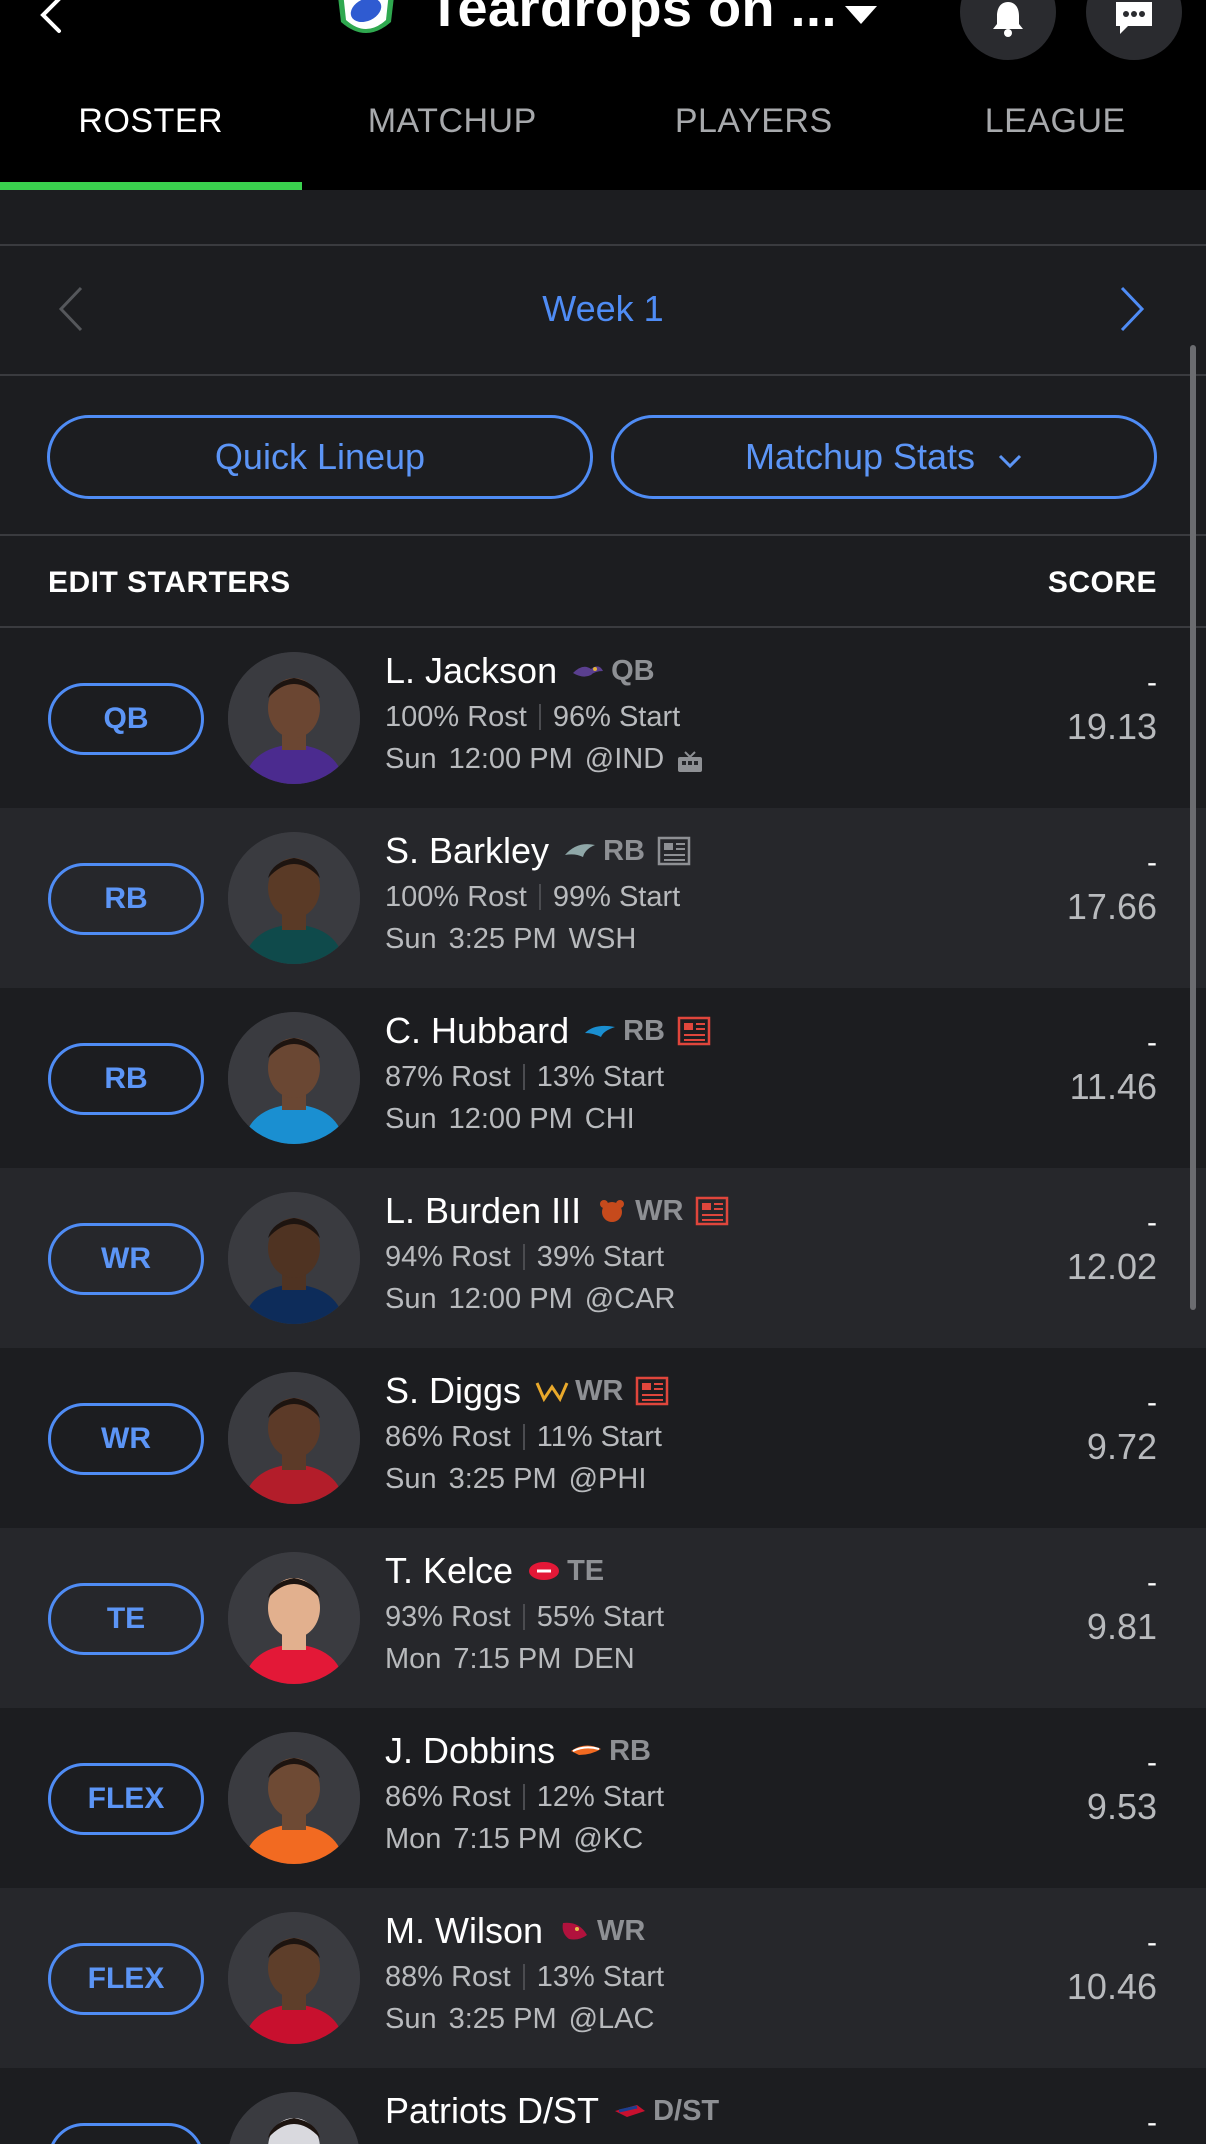 Image resolution: width=1206 pixels, height=2144 pixels. What do you see at coordinates (483, 1211) in the screenshot?
I see `player-name: L. Burden III` at bounding box center [483, 1211].